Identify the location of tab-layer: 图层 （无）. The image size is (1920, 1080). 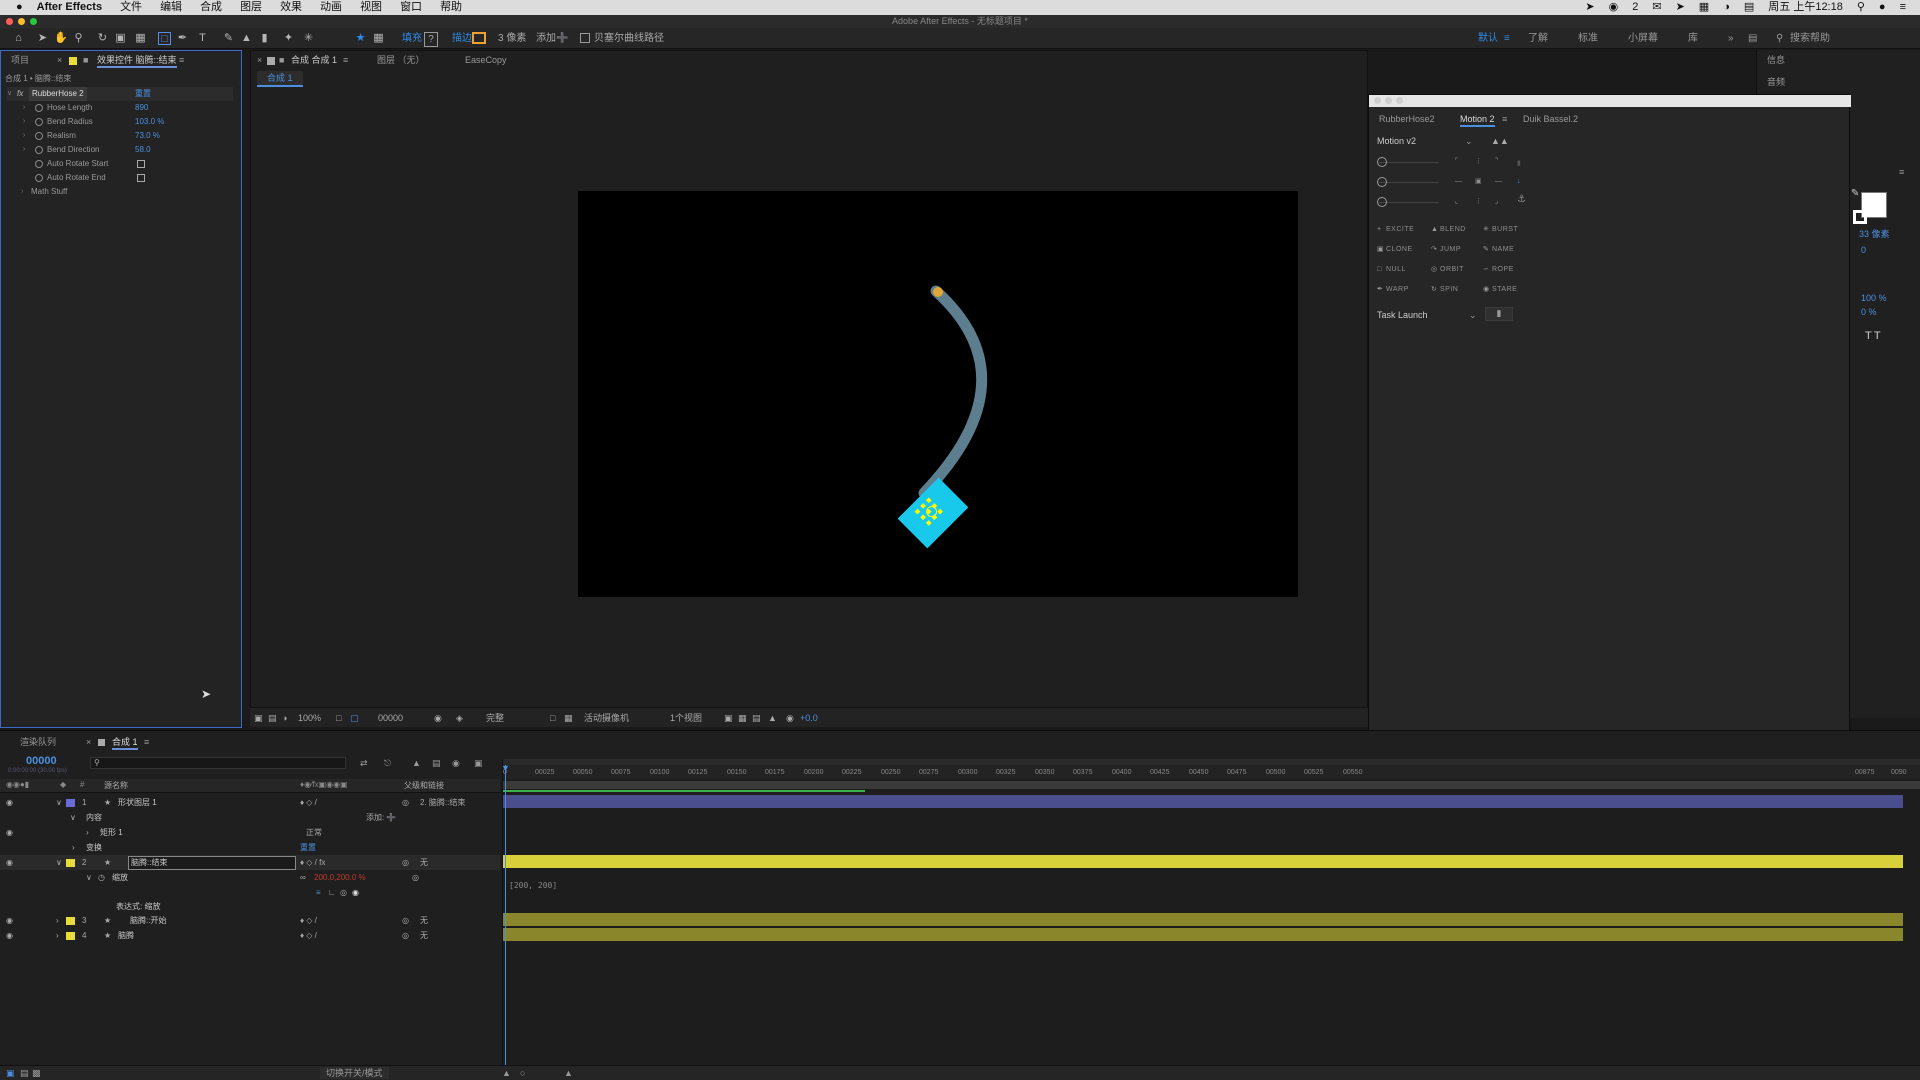
(401, 60).